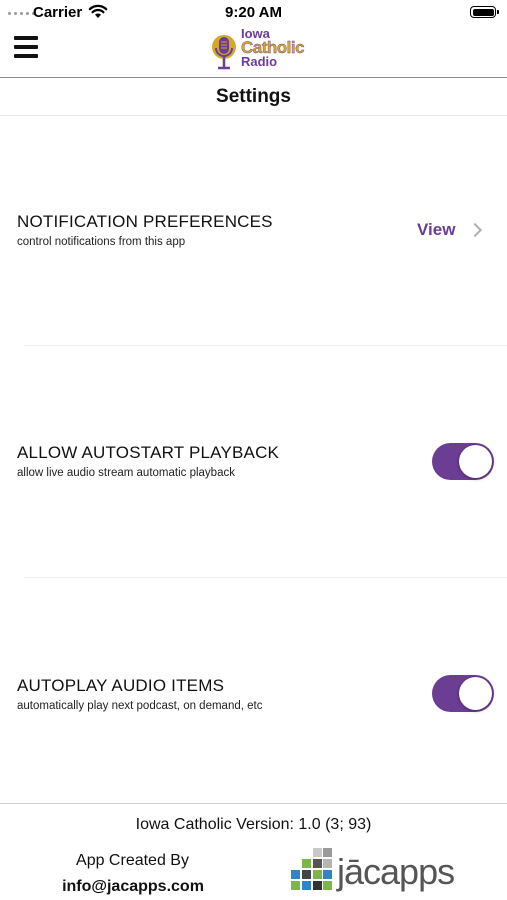 Image resolution: width=507 pixels, height=900 pixels. I want to click on logo-wordmark: Iowa Catholic Radio, so click(273, 47).